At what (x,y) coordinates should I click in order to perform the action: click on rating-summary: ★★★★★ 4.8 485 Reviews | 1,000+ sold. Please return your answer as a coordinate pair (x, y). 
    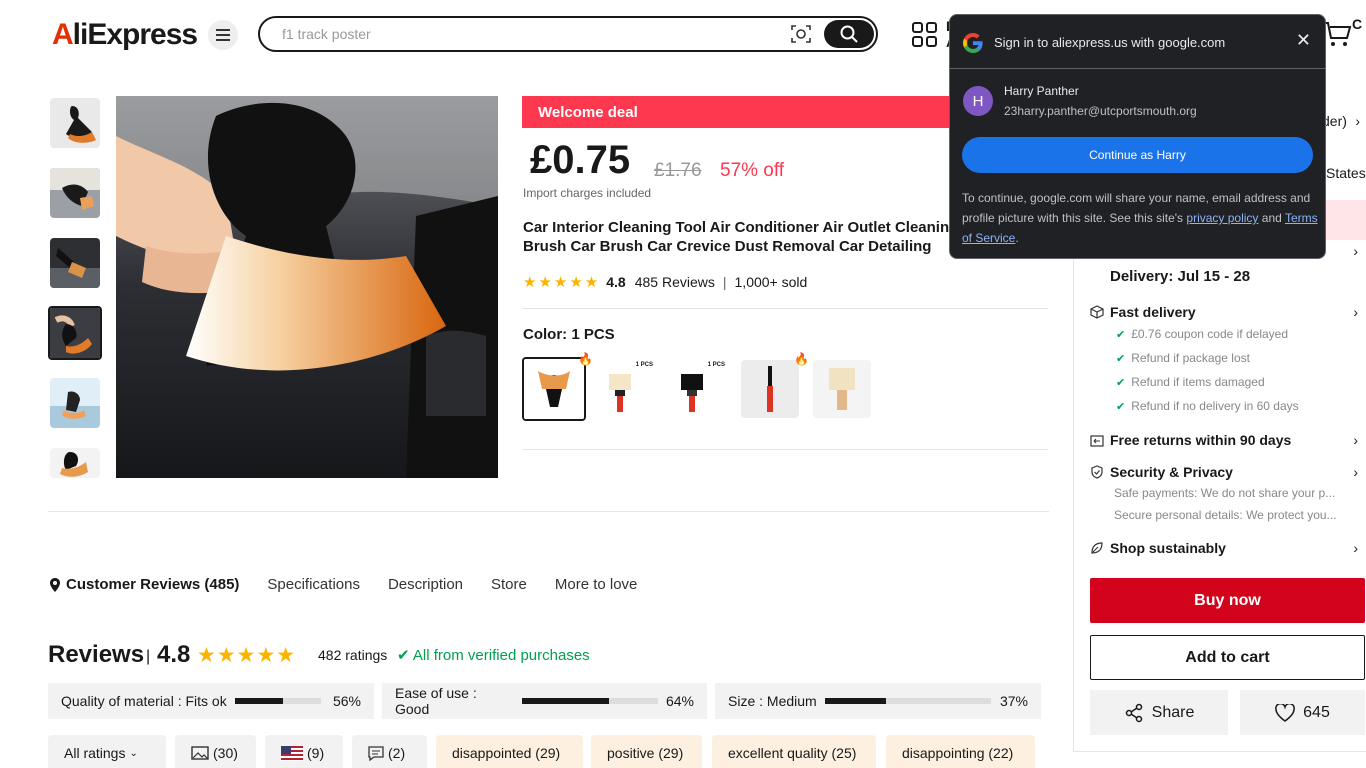
    Looking at the image, I should click on (665, 282).